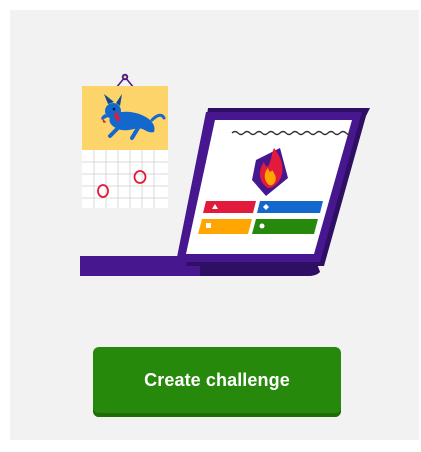 Image resolution: width=421 pixels, height=452 pixels. Describe the element at coordinates (125, 140) in the screenshot. I see `calendar-icon` at that location.